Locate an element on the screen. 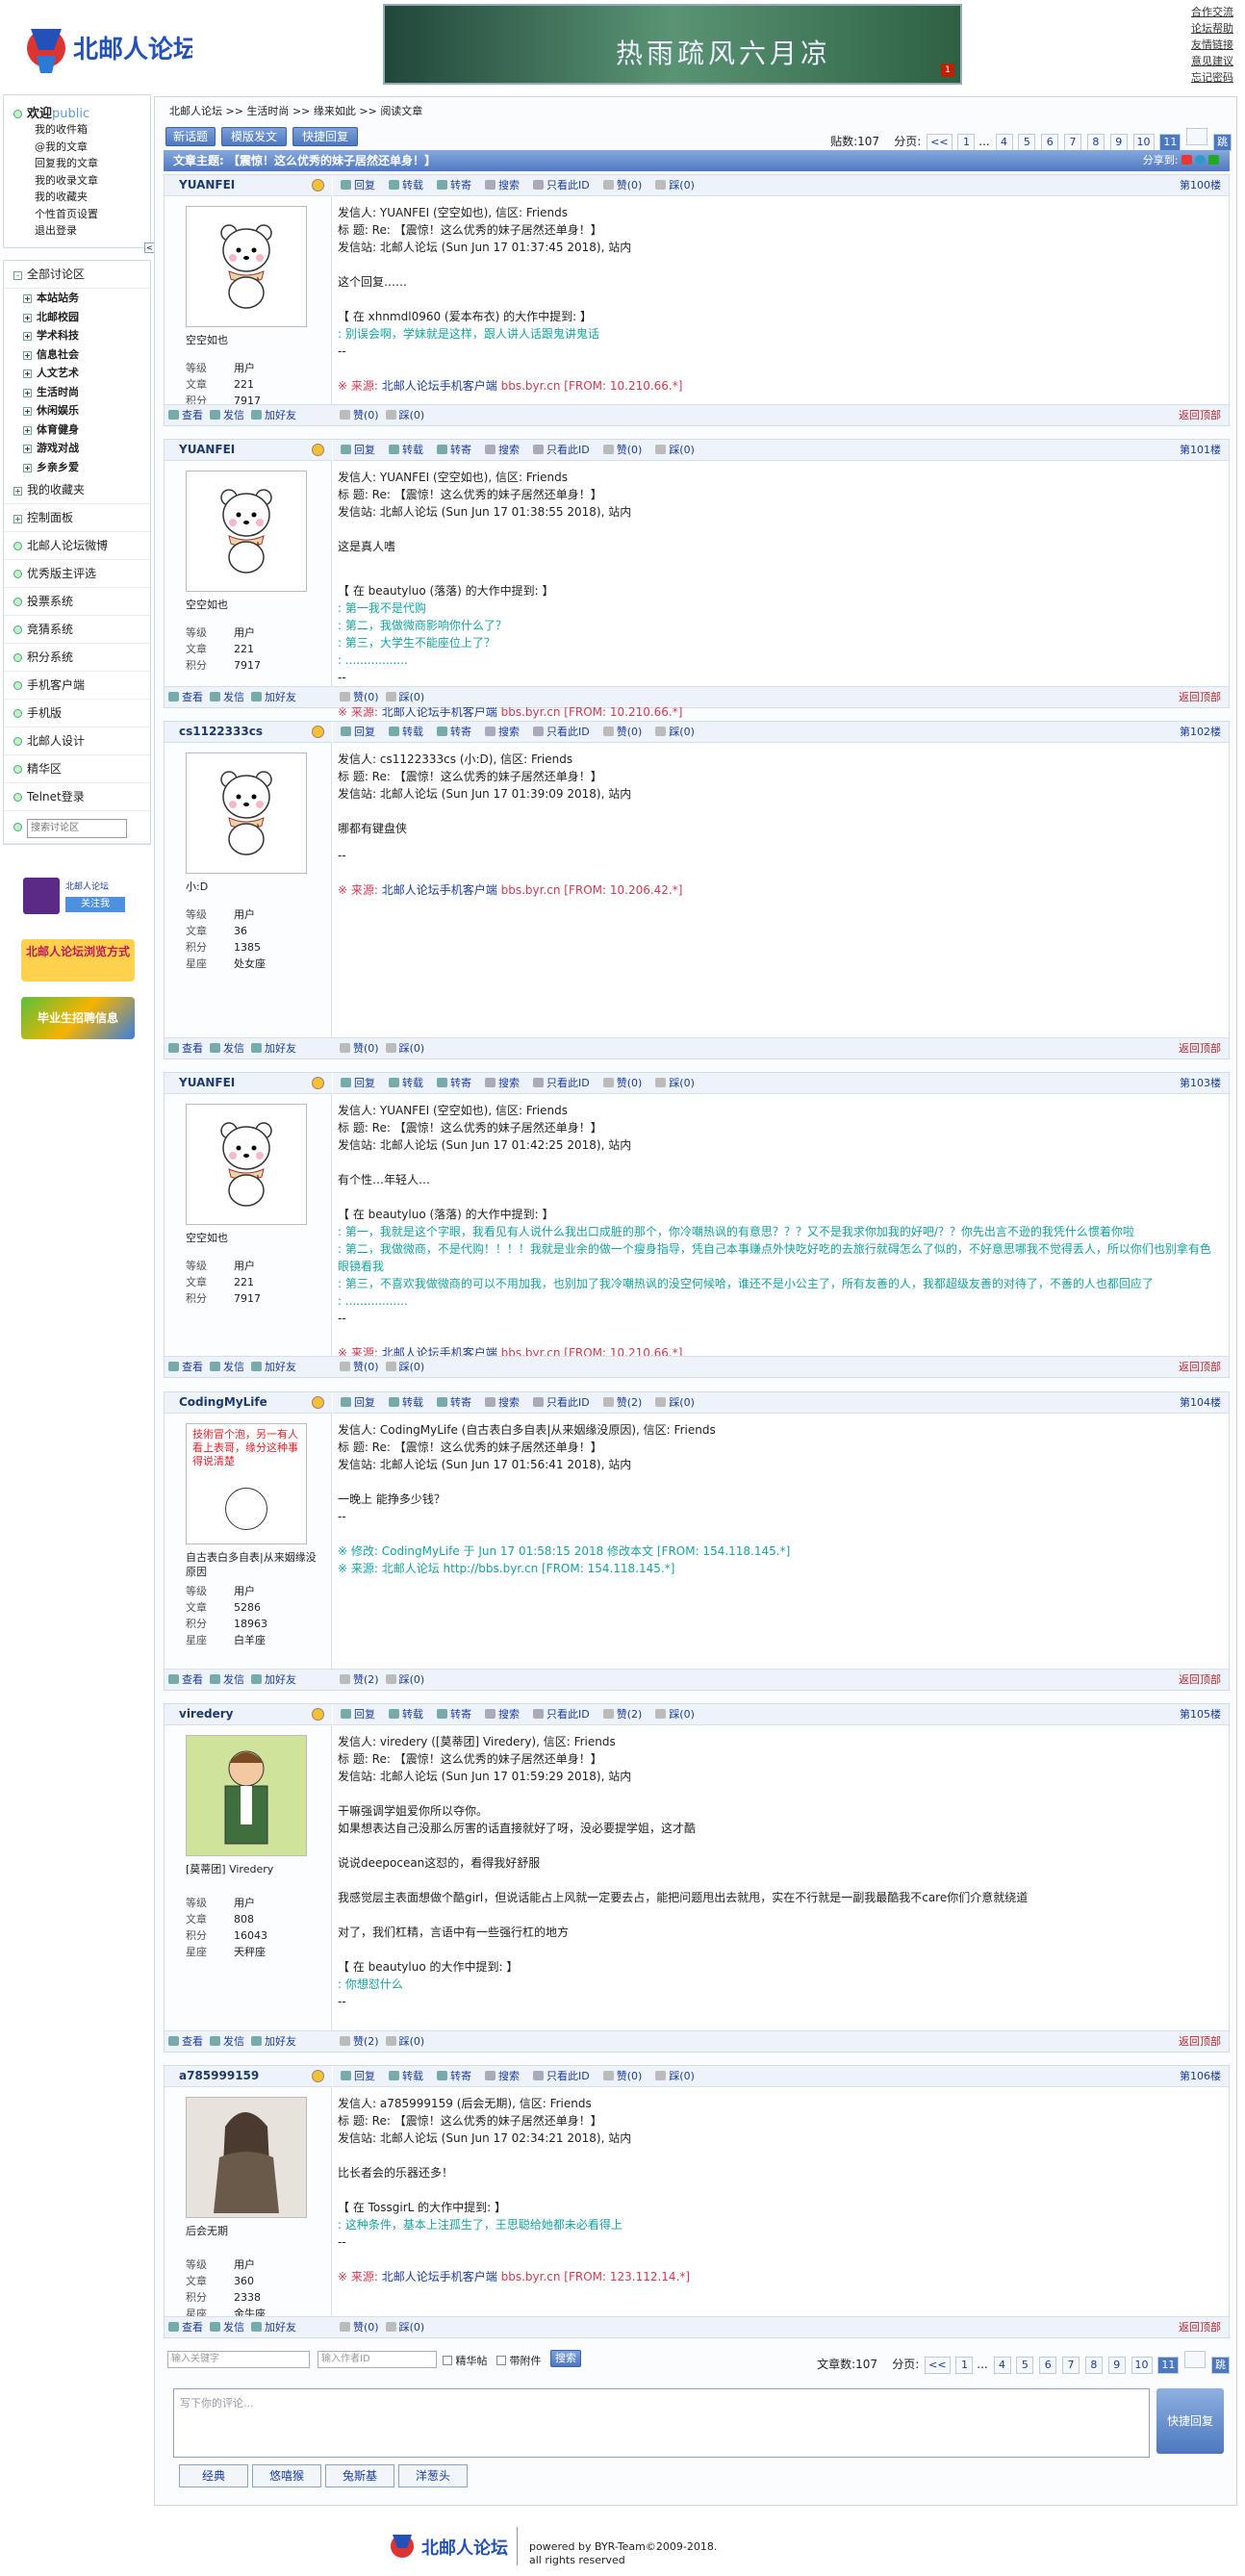  page-link: 1 is located at coordinates (966, 142).